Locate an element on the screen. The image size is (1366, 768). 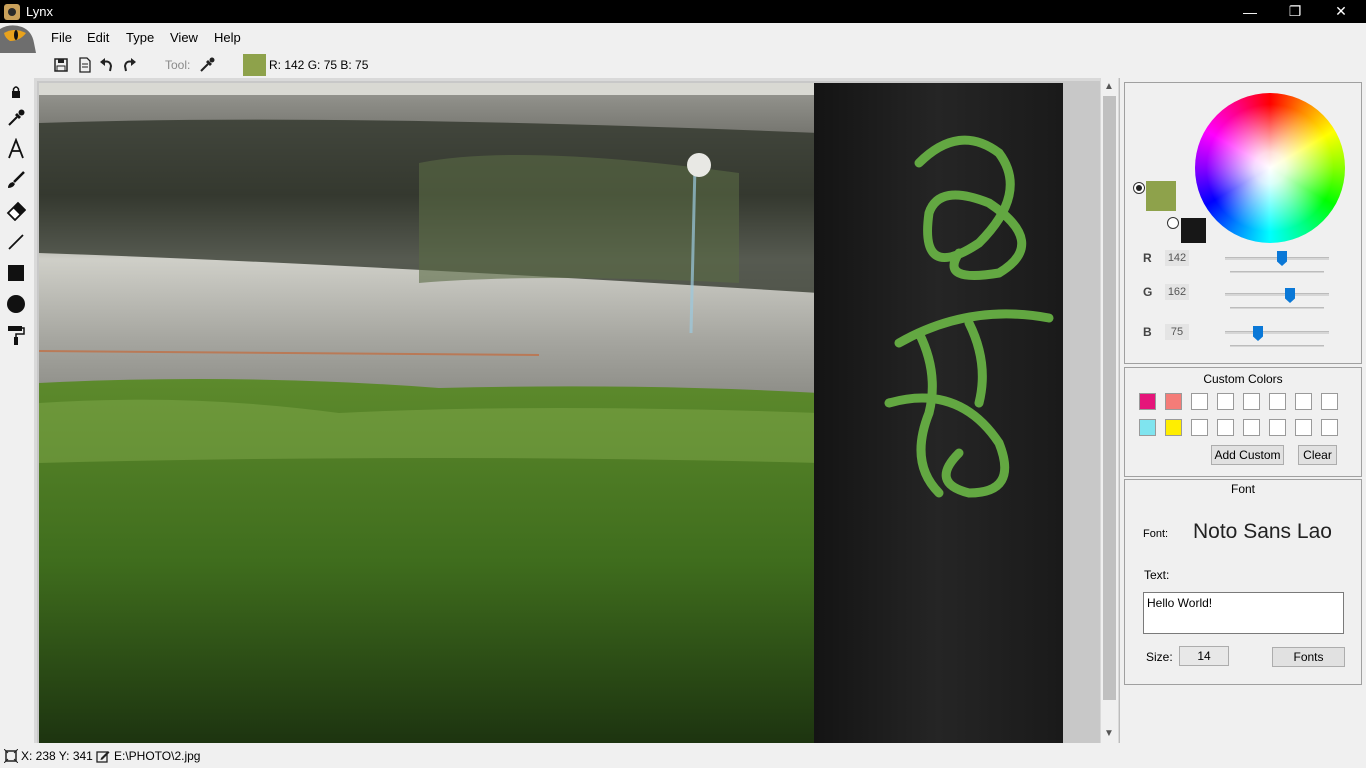
menu-bar: File Edit Type View Help is located at coordinates (683, 38).